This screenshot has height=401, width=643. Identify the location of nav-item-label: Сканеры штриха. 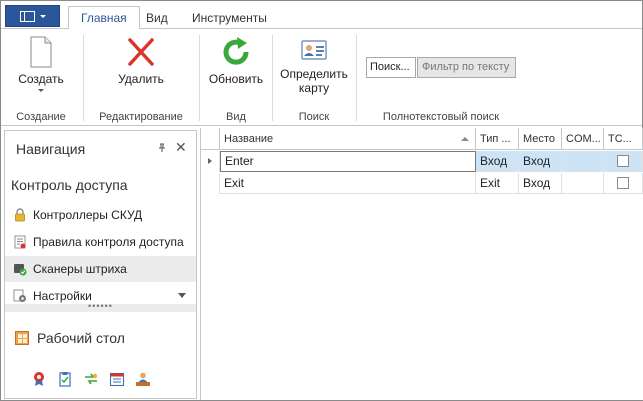
(80, 269).